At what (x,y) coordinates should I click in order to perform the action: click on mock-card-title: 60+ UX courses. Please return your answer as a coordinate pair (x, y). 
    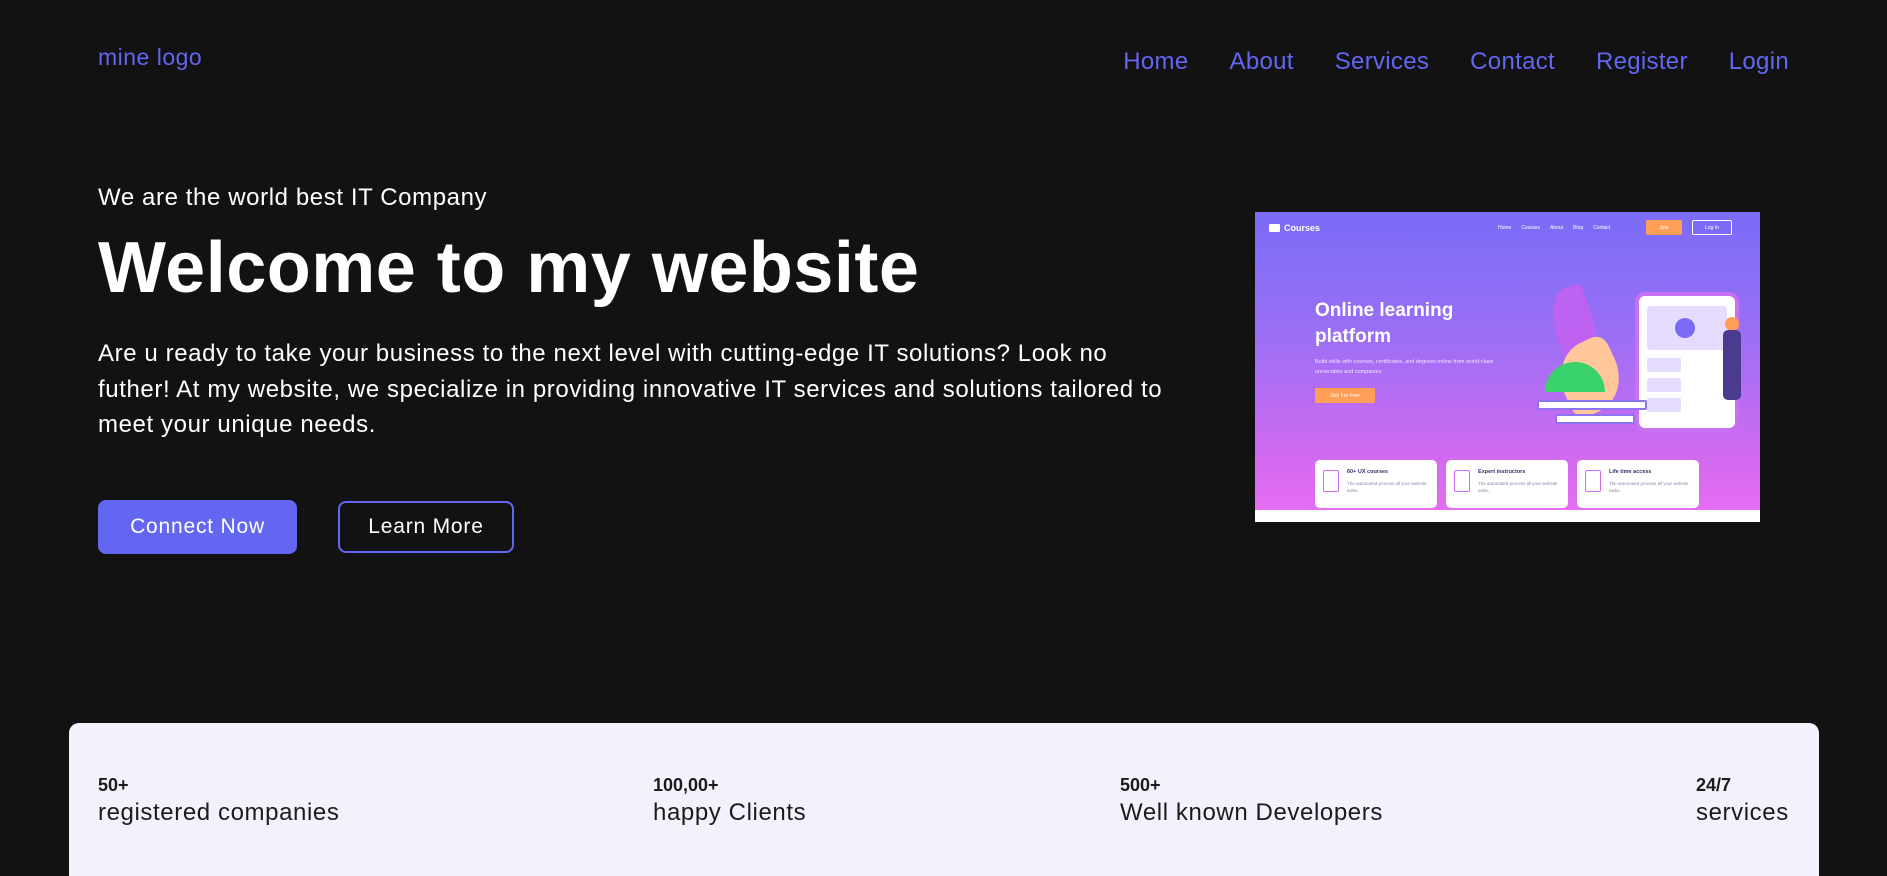
    Looking at the image, I should click on (1368, 472).